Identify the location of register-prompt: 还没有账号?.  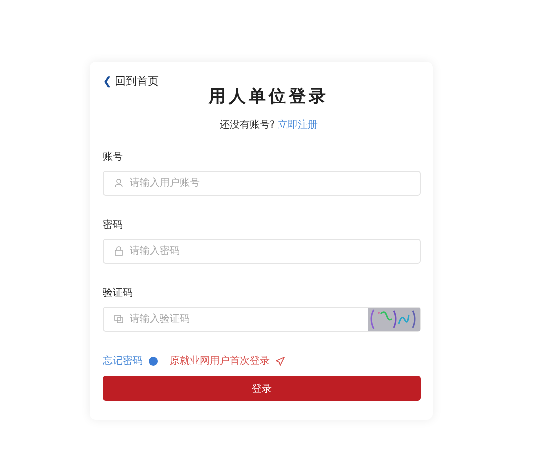
(248, 125).